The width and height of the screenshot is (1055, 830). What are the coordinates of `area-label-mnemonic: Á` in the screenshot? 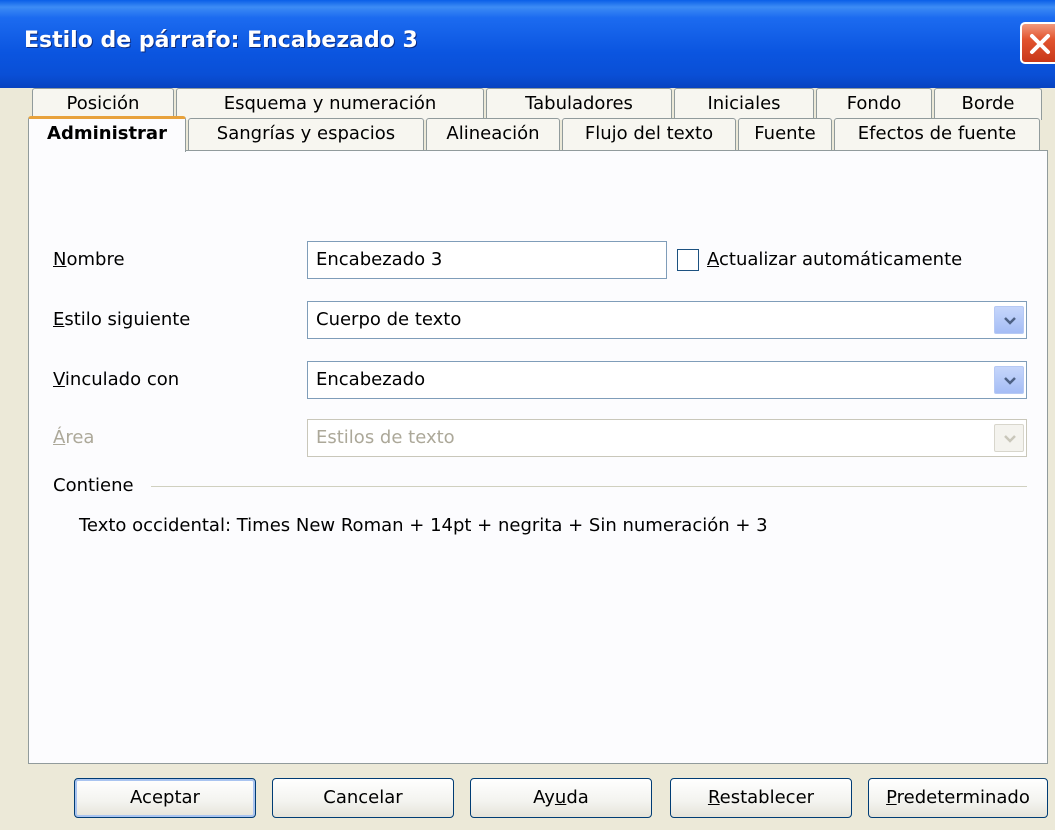 It's located at (59, 437).